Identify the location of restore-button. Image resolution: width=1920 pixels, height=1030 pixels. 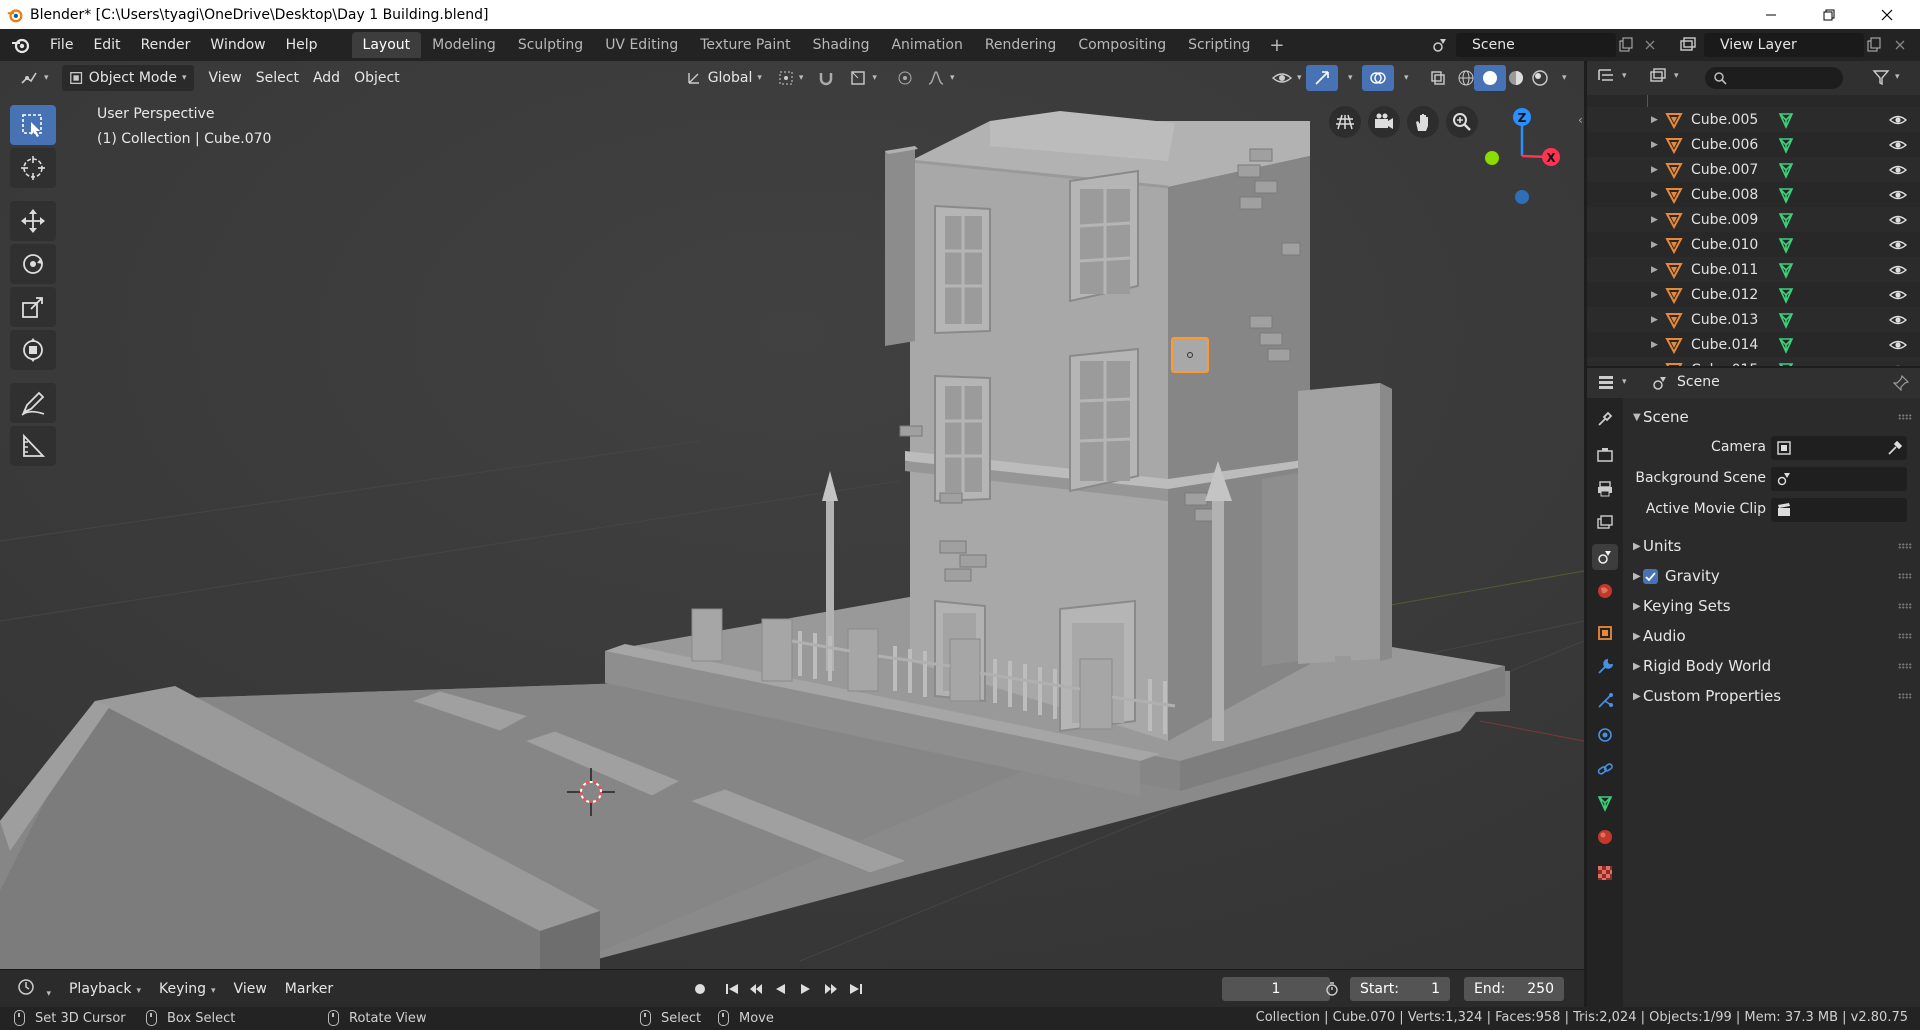
(1829, 14).